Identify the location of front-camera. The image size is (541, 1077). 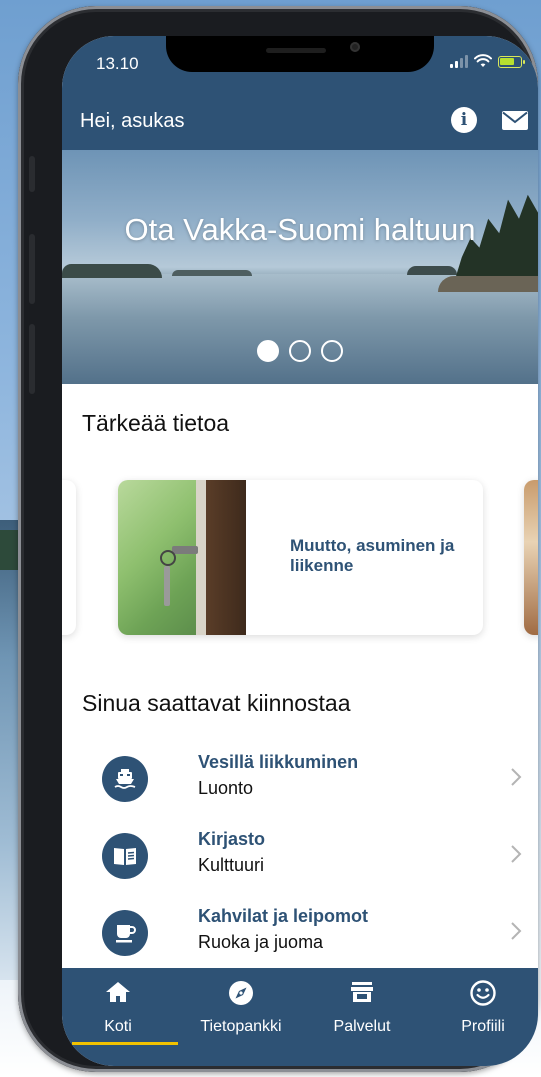
(355, 47).